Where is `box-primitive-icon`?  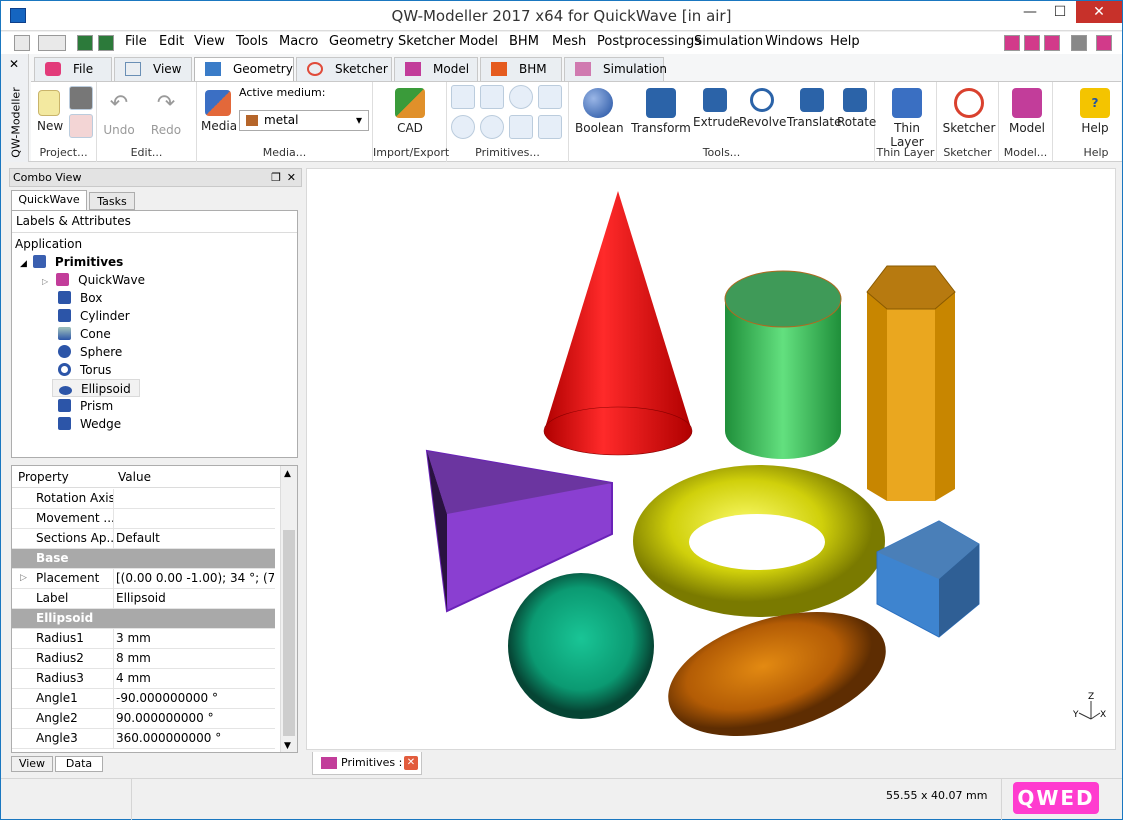
box-primitive-icon is located at coordinates (463, 97).